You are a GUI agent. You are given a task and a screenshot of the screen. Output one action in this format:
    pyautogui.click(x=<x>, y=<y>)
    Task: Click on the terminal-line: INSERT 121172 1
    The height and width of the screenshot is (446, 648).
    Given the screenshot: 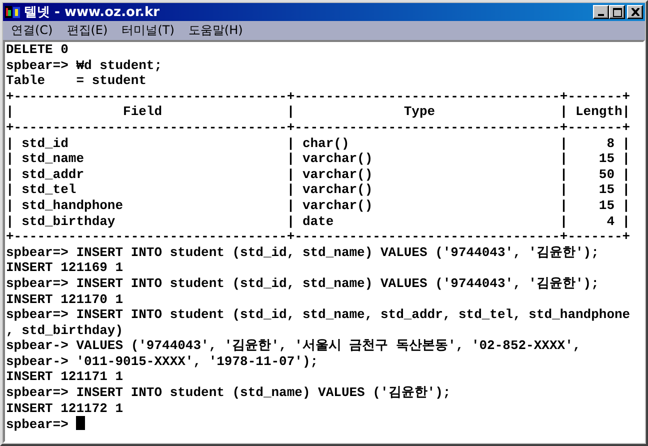 What is the action you would take?
    pyautogui.click(x=65, y=408)
    